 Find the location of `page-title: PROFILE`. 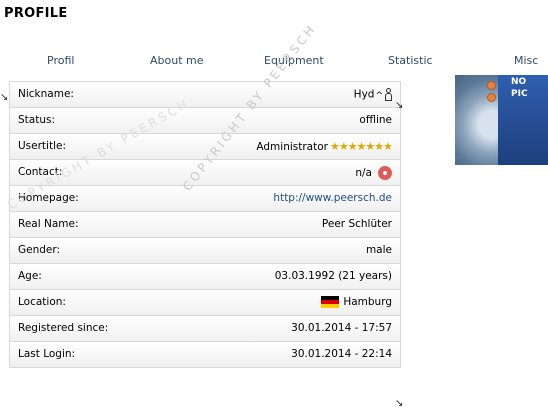

page-title: PROFILE is located at coordinates (36, 13).